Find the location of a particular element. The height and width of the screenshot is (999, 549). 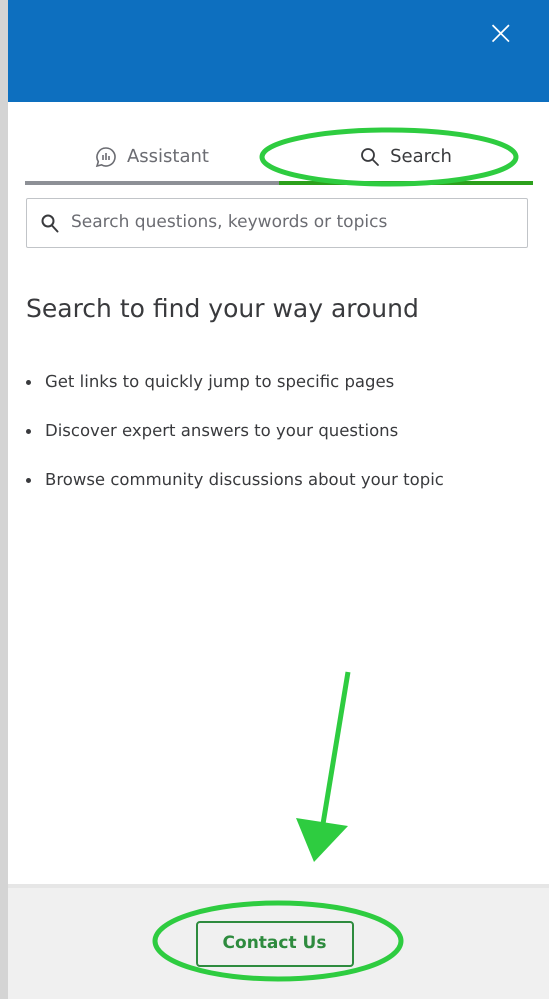

close-button: × is located at coordinates (500, 33).